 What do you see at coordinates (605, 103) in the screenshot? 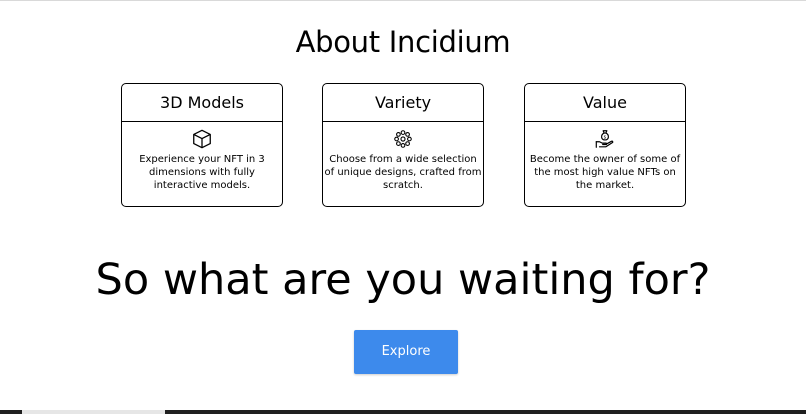
I see `feature-card-title: Value` at bounding box center [605, 103].